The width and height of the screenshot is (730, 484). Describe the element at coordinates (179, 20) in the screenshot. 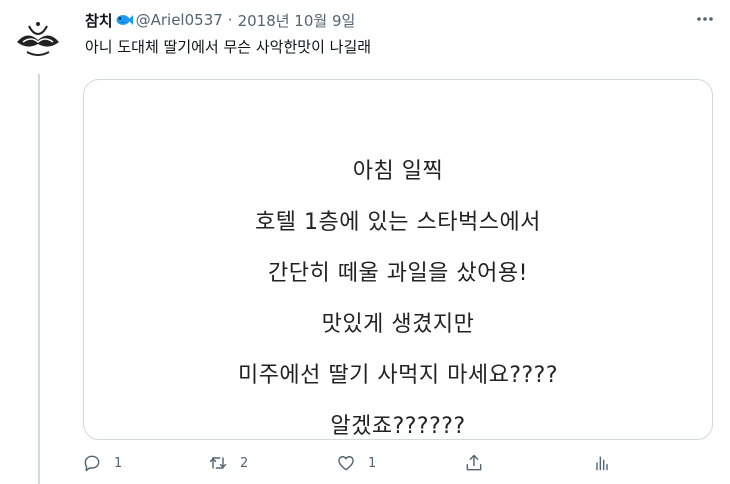

I see `user-handle: @Ariel0537` at that location.